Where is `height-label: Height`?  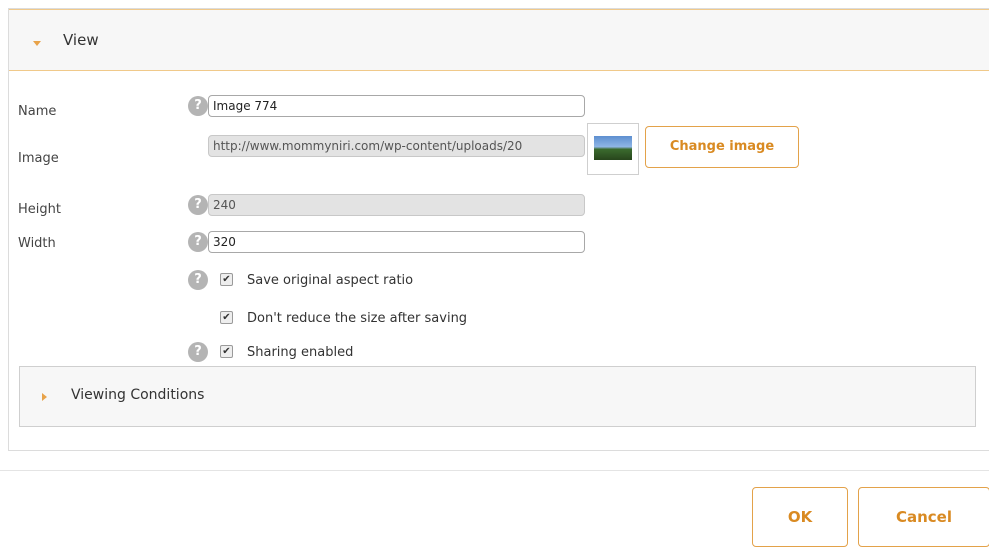
height-label: Height is located at coordinates (39, 209).